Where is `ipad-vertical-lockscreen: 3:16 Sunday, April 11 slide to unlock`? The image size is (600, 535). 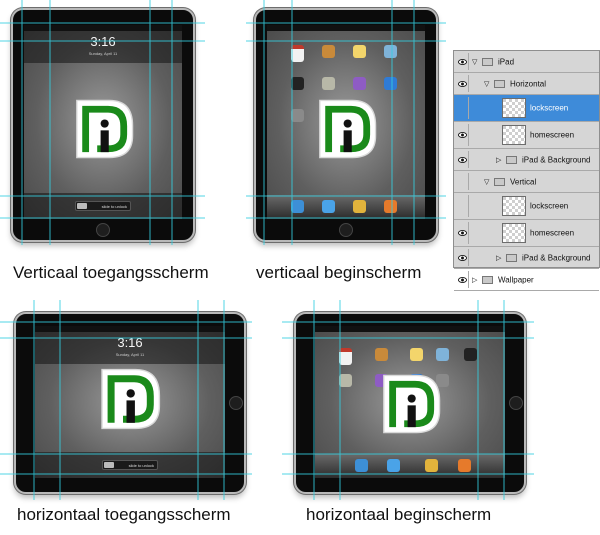
ipad-vertical-lockscreen: 3:16 Sunday, April 11 slide to unlock is located at coordinates (103, 125).